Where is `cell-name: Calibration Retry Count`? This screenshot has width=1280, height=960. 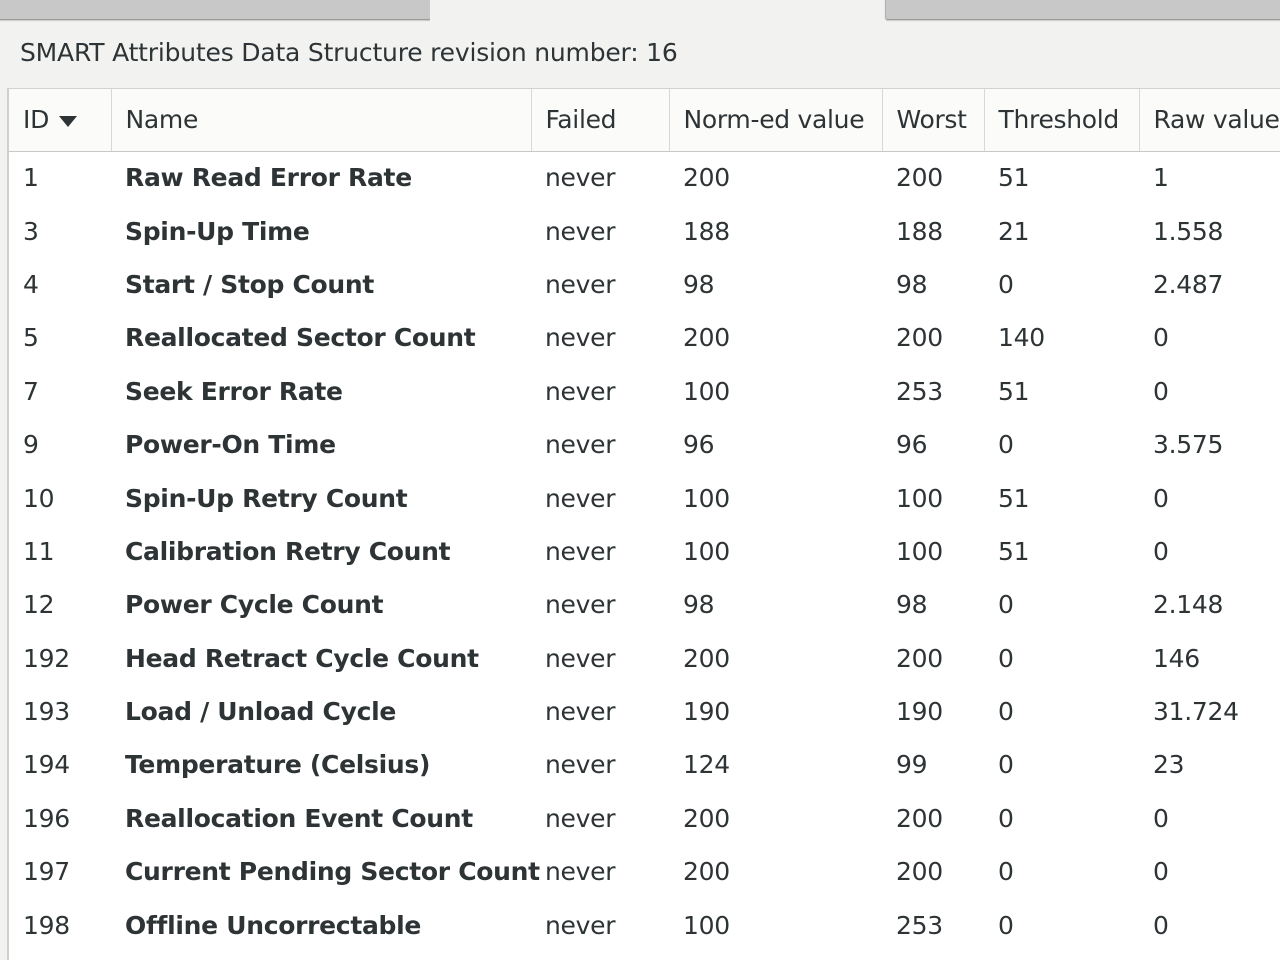 cell-name: Calibration Retry Count is located at coordinates (288, 551).